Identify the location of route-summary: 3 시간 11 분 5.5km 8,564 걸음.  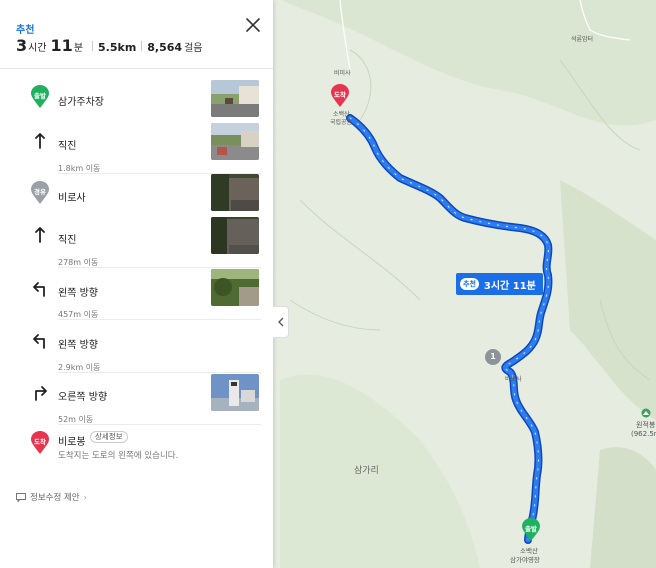
(109, 46).